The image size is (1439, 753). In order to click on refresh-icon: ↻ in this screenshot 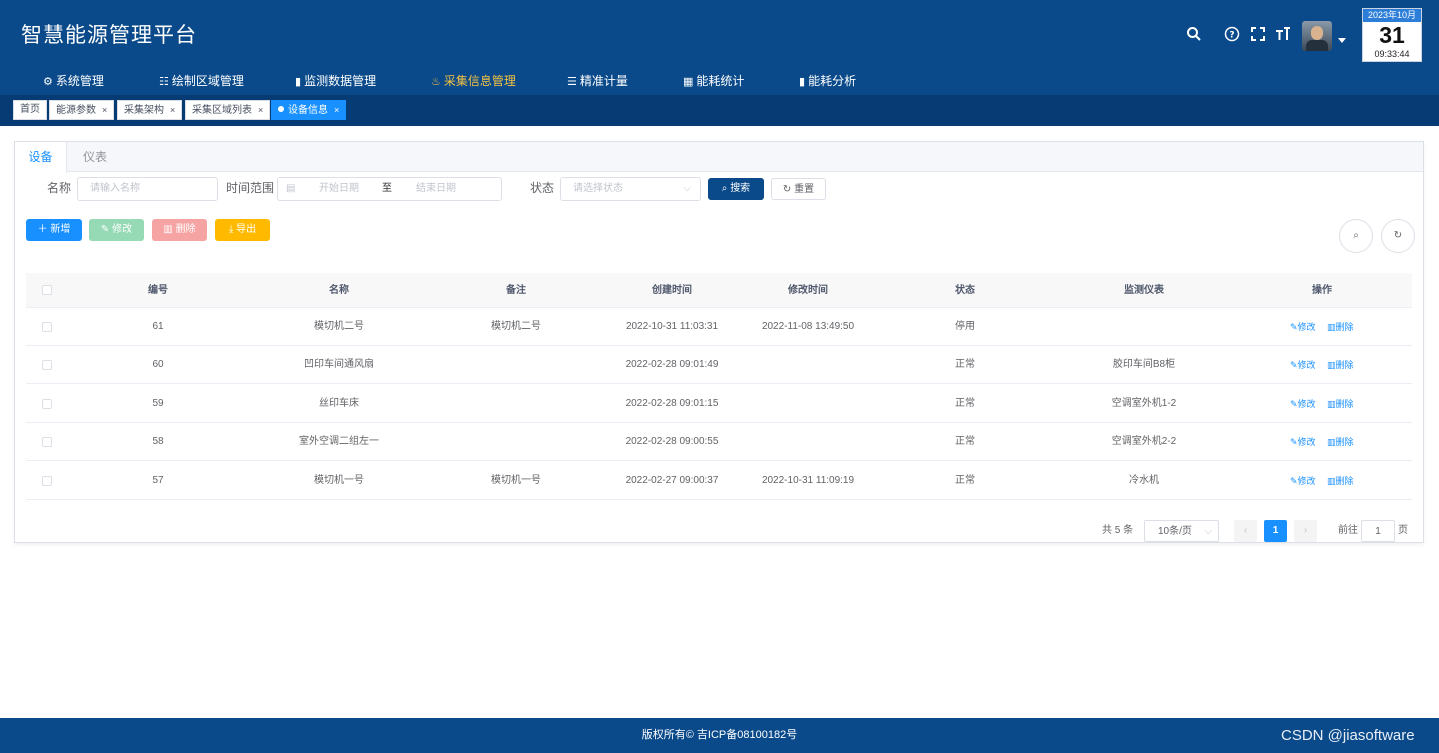, I will do `click(1398, 235)`.